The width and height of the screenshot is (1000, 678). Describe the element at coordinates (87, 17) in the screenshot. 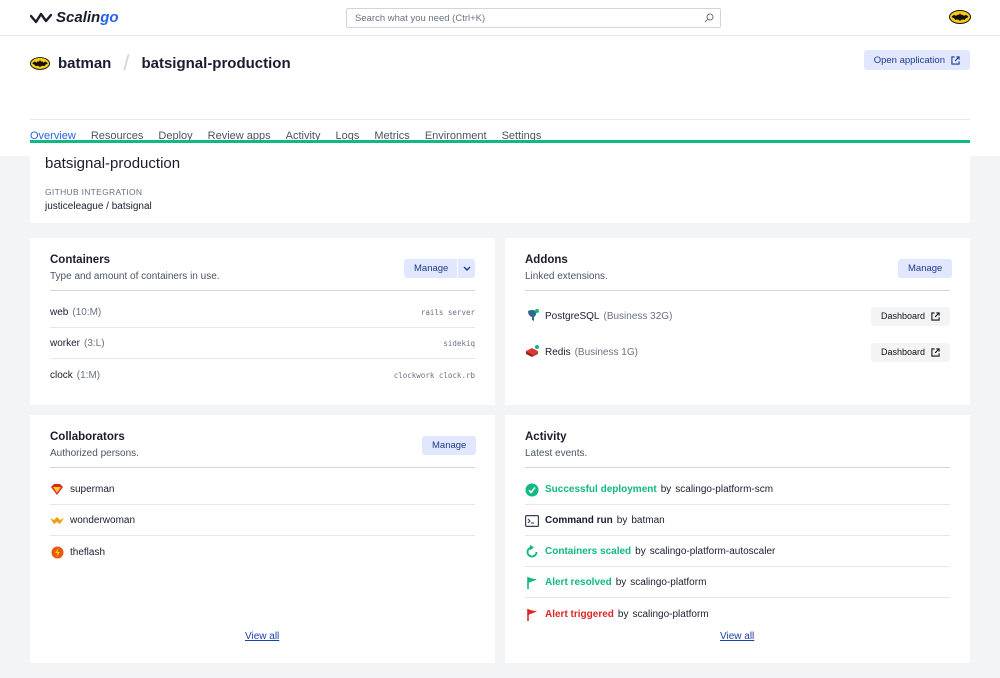

I see `logo-text: Scalingo` at that location.